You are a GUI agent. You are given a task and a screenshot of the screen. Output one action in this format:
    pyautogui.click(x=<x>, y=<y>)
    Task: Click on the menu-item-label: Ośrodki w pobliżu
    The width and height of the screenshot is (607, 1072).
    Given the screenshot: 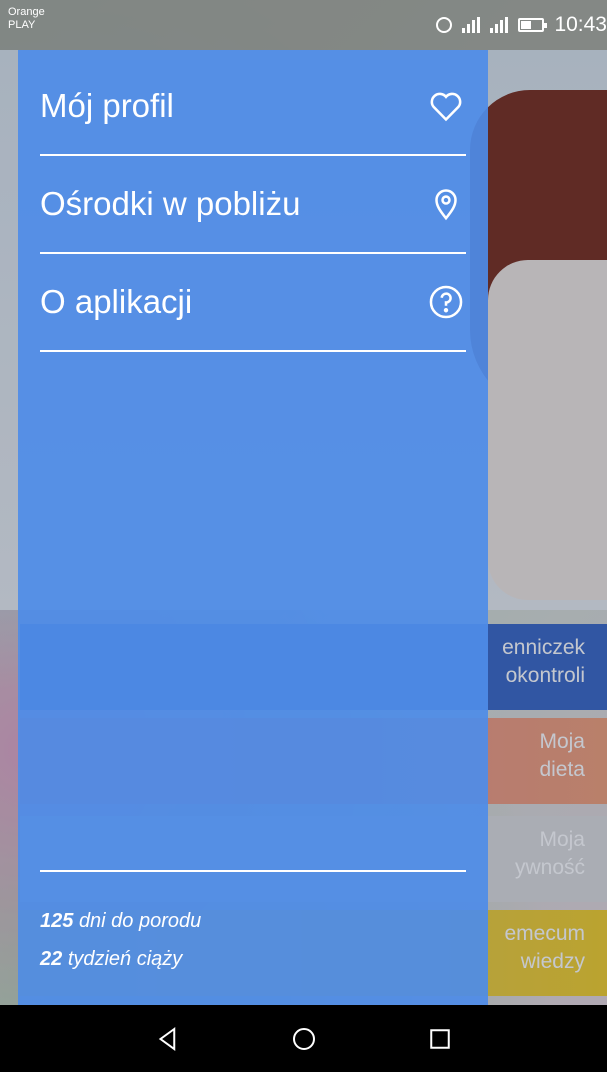 What is the action you would take?
    pyautogui.click(x=170, y=203)
    